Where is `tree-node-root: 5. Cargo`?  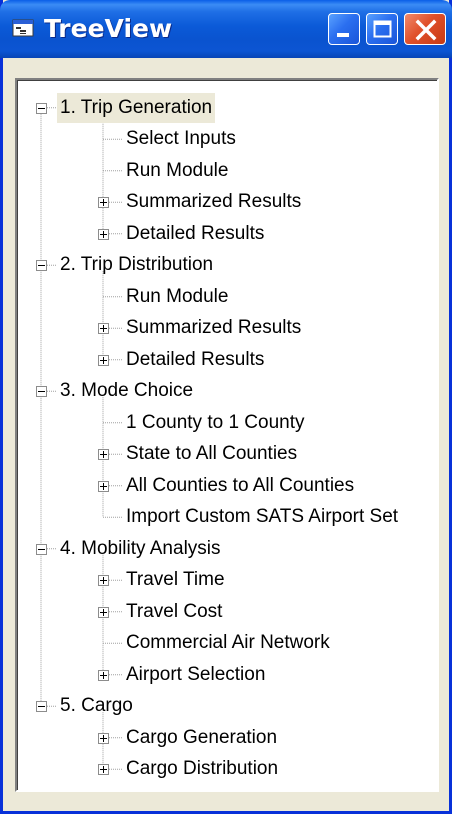 tree-node-root: 5. Cargo is located at coordinates (96, 706).